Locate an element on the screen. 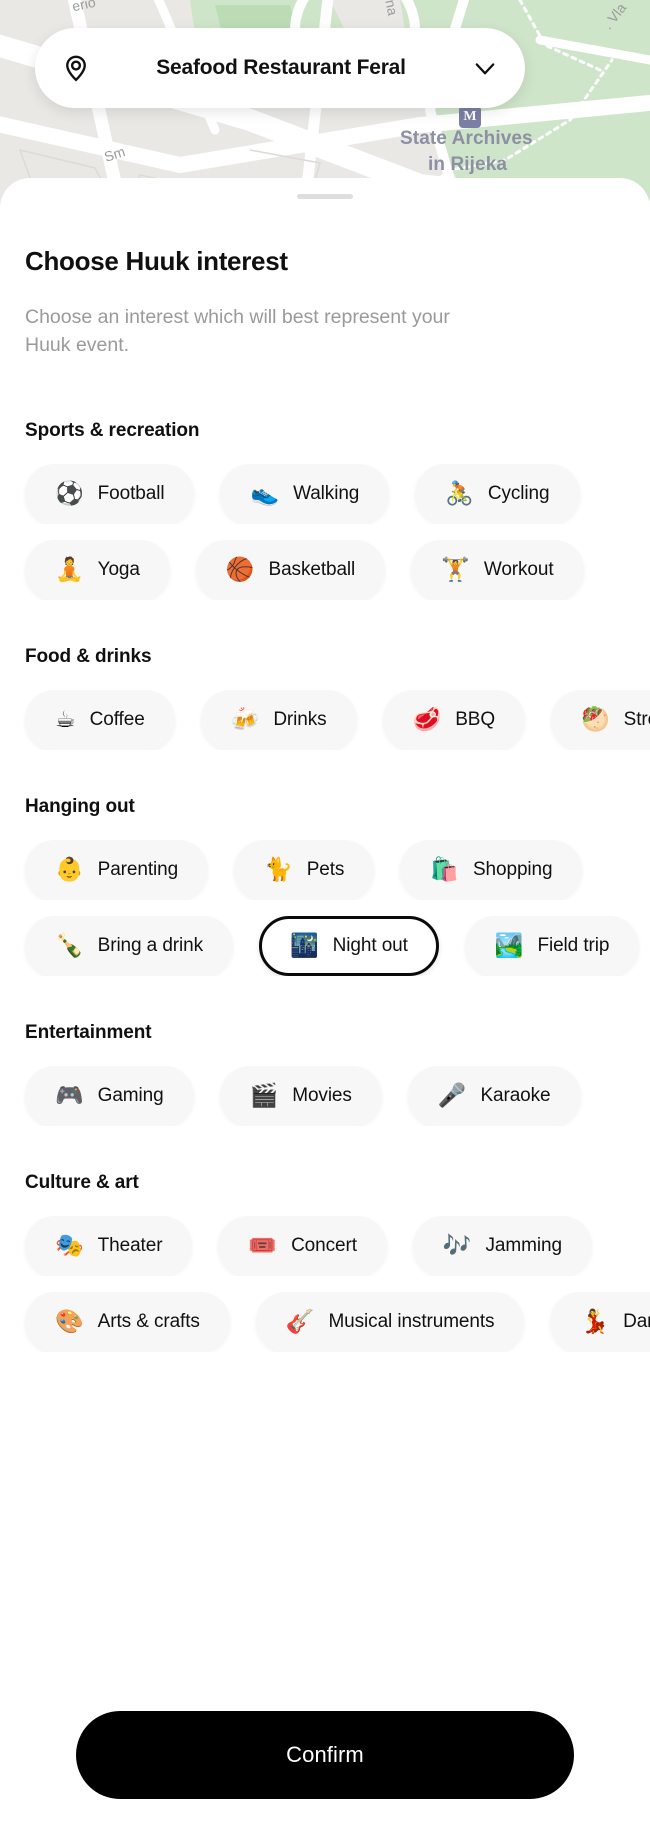 The image size is (650, 1841). chip-label: Coffee is located at coordinates (117, 720).